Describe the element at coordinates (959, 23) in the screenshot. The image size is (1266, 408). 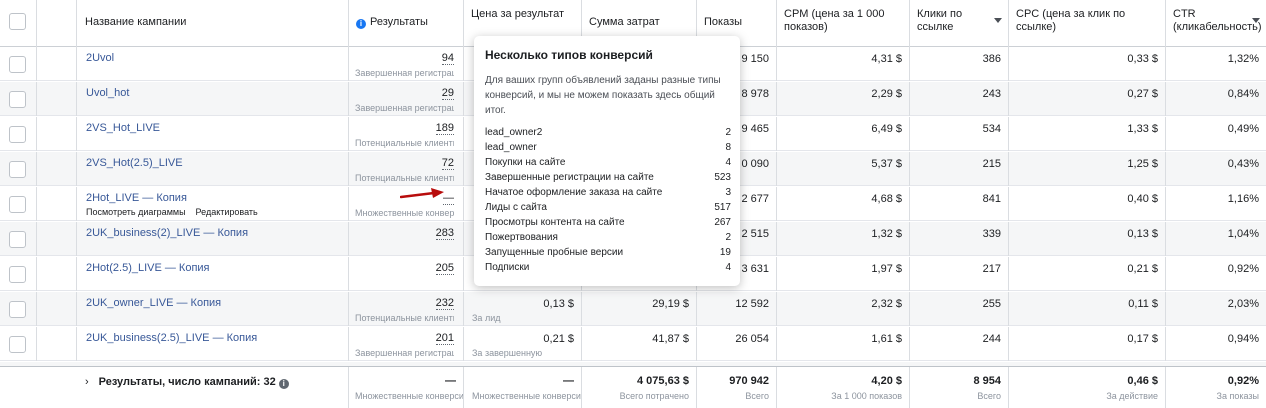
I see `header-link-clicks: Клики по ссылке` at that location.